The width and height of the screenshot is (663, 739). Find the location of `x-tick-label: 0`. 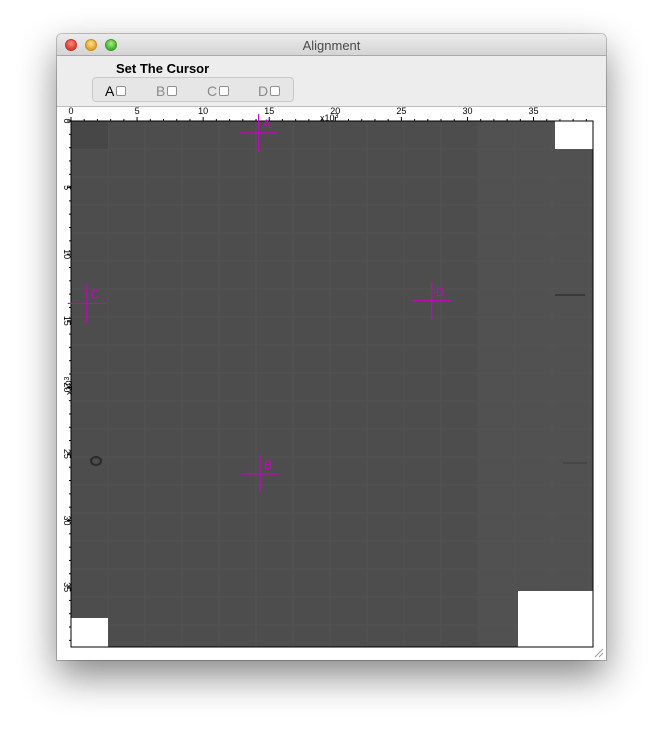

x-tick-label: 0 is located at coordinates (70, 111).